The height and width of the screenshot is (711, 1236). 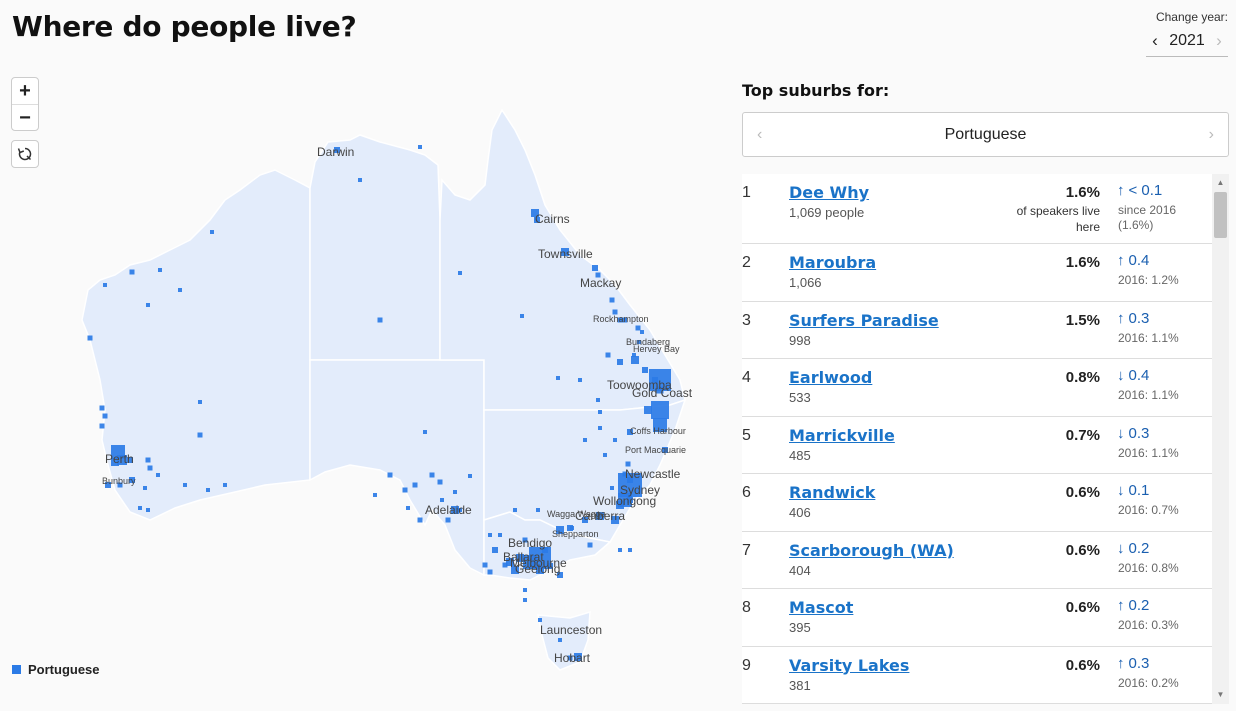 What do you see at coordinates (805, 282) in the screenshot?
I see `suburb-count: 1,066` at bounding box center [805, 282].